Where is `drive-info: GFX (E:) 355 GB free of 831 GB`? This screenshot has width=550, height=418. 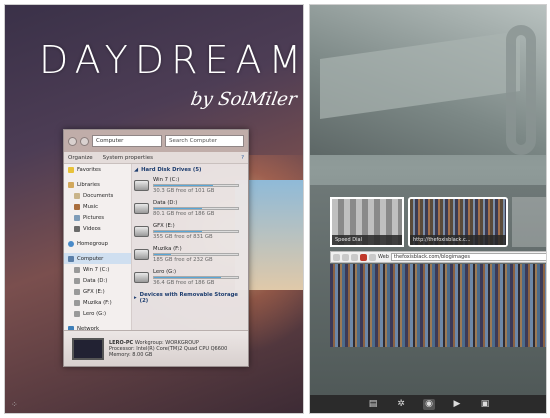 drive-info: GFX (E:) 355 GB free of 831 GB is located at coordinates (199, 232).